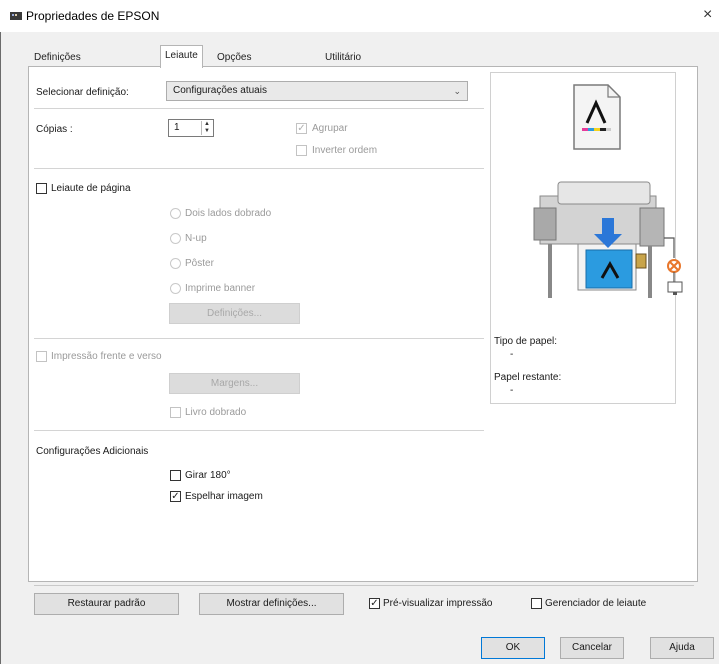  What do you see at coordinates (330, 128) in the screenshot?
I see `collate-label: Agrupar` at bounding box center [330, 128].